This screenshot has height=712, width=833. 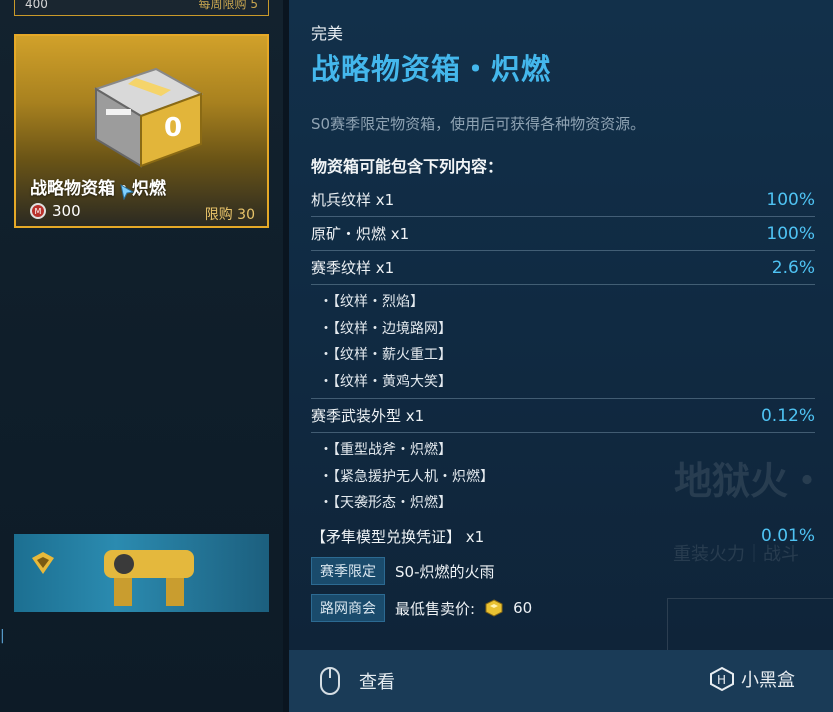 What do you see at coordinates (478, 124) in the screenshot?
I see `item-description: S0赛季限定物资箱，使用后可获得各种物资资源。` at bounding box center [478, 124].